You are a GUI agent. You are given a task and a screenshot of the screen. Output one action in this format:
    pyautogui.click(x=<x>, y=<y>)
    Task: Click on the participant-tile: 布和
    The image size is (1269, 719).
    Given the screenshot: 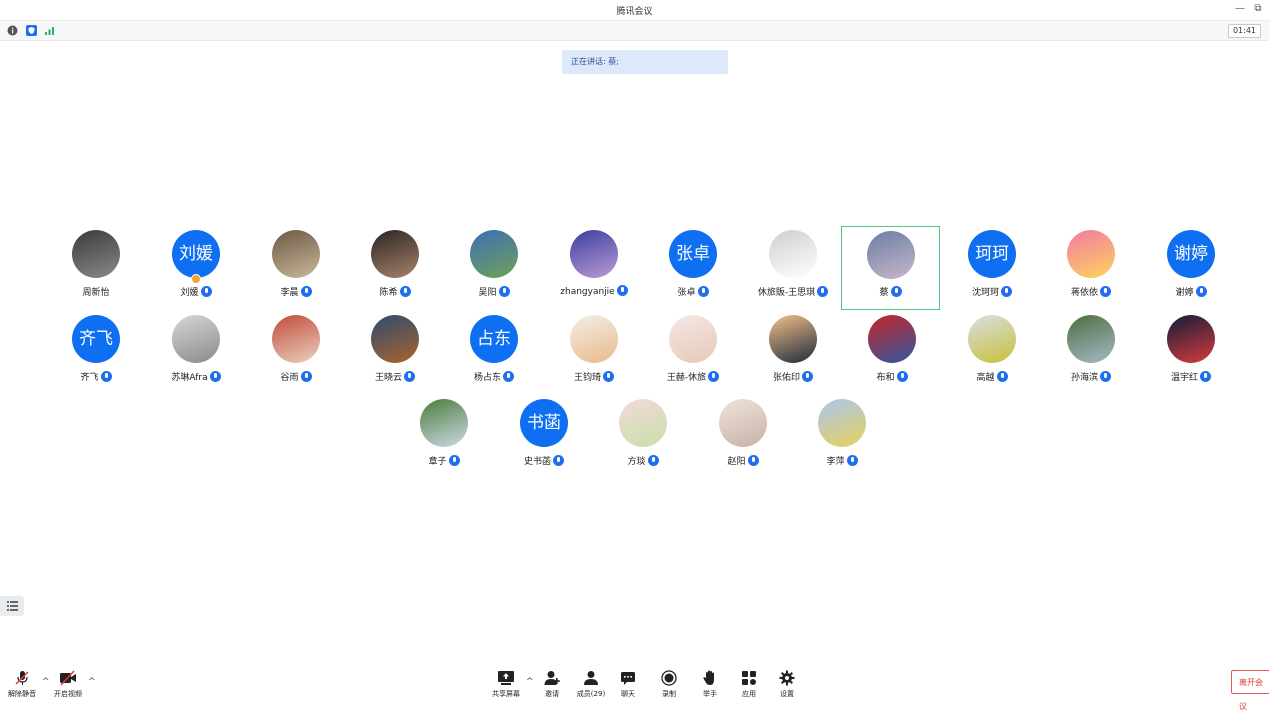 What is the action you would take?
    pyautogui.click(x=892, y=354)
    